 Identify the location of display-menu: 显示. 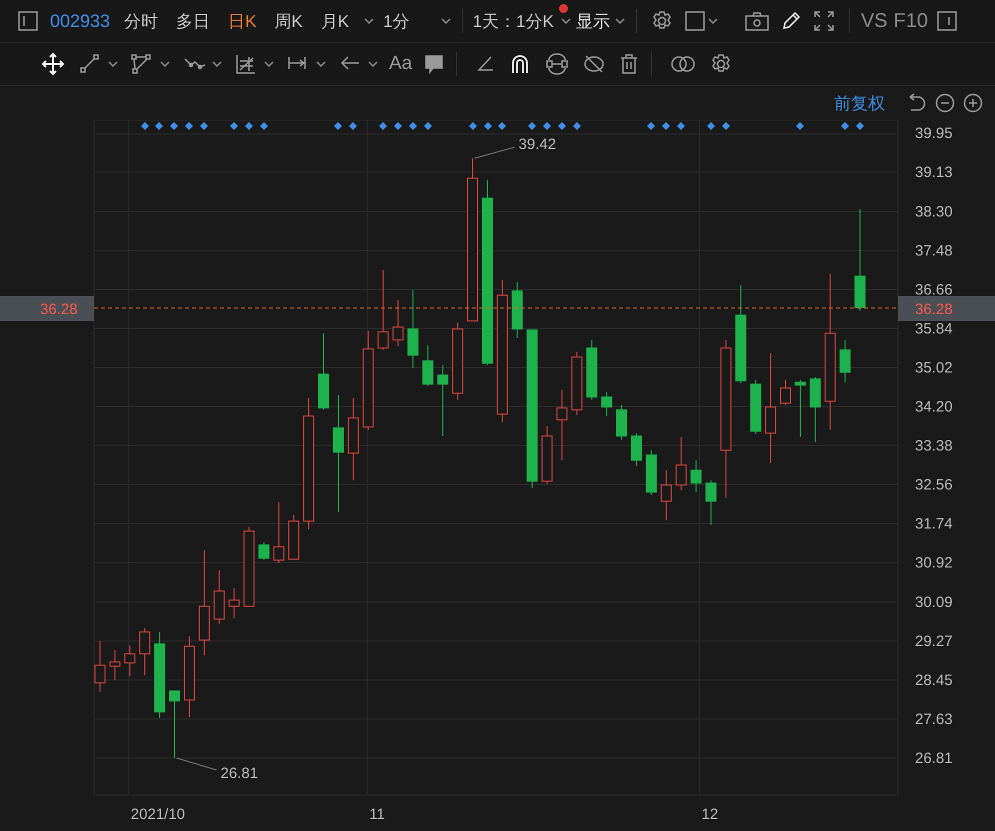
(593, 21).